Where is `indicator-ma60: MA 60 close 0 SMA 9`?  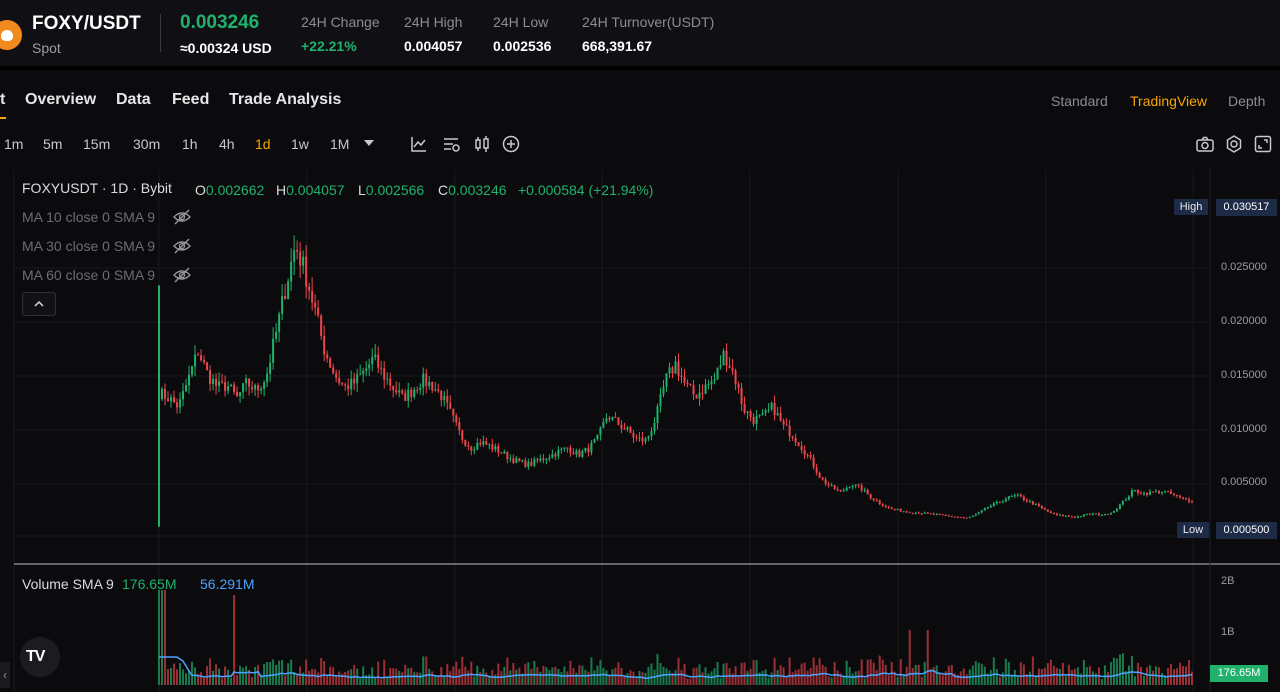
indicator-ma60: MA 60 close 0 SMA 9 is located at coordinates (88, 275).